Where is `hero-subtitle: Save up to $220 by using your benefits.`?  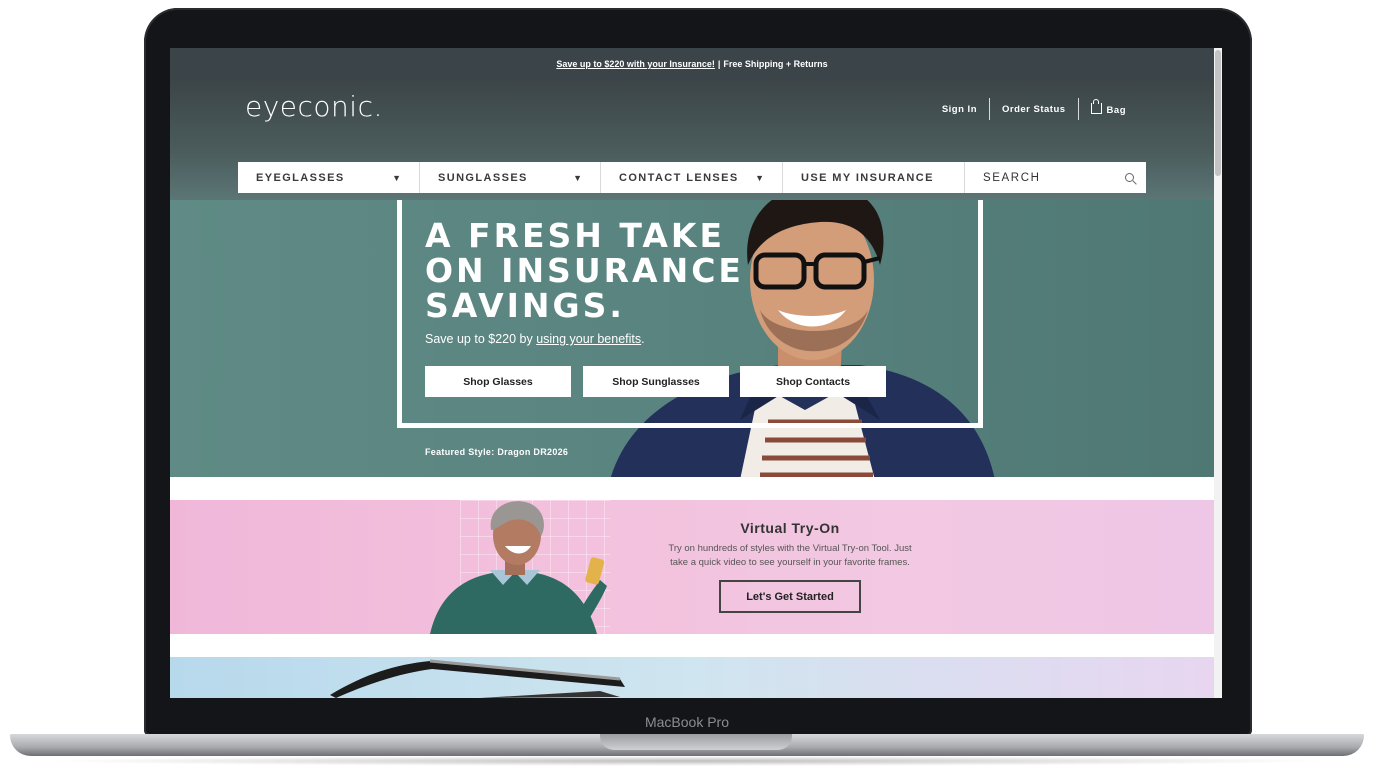 hero-subtitle: Save up to $220 by using your benefits. is located at coordinates (535, 339).